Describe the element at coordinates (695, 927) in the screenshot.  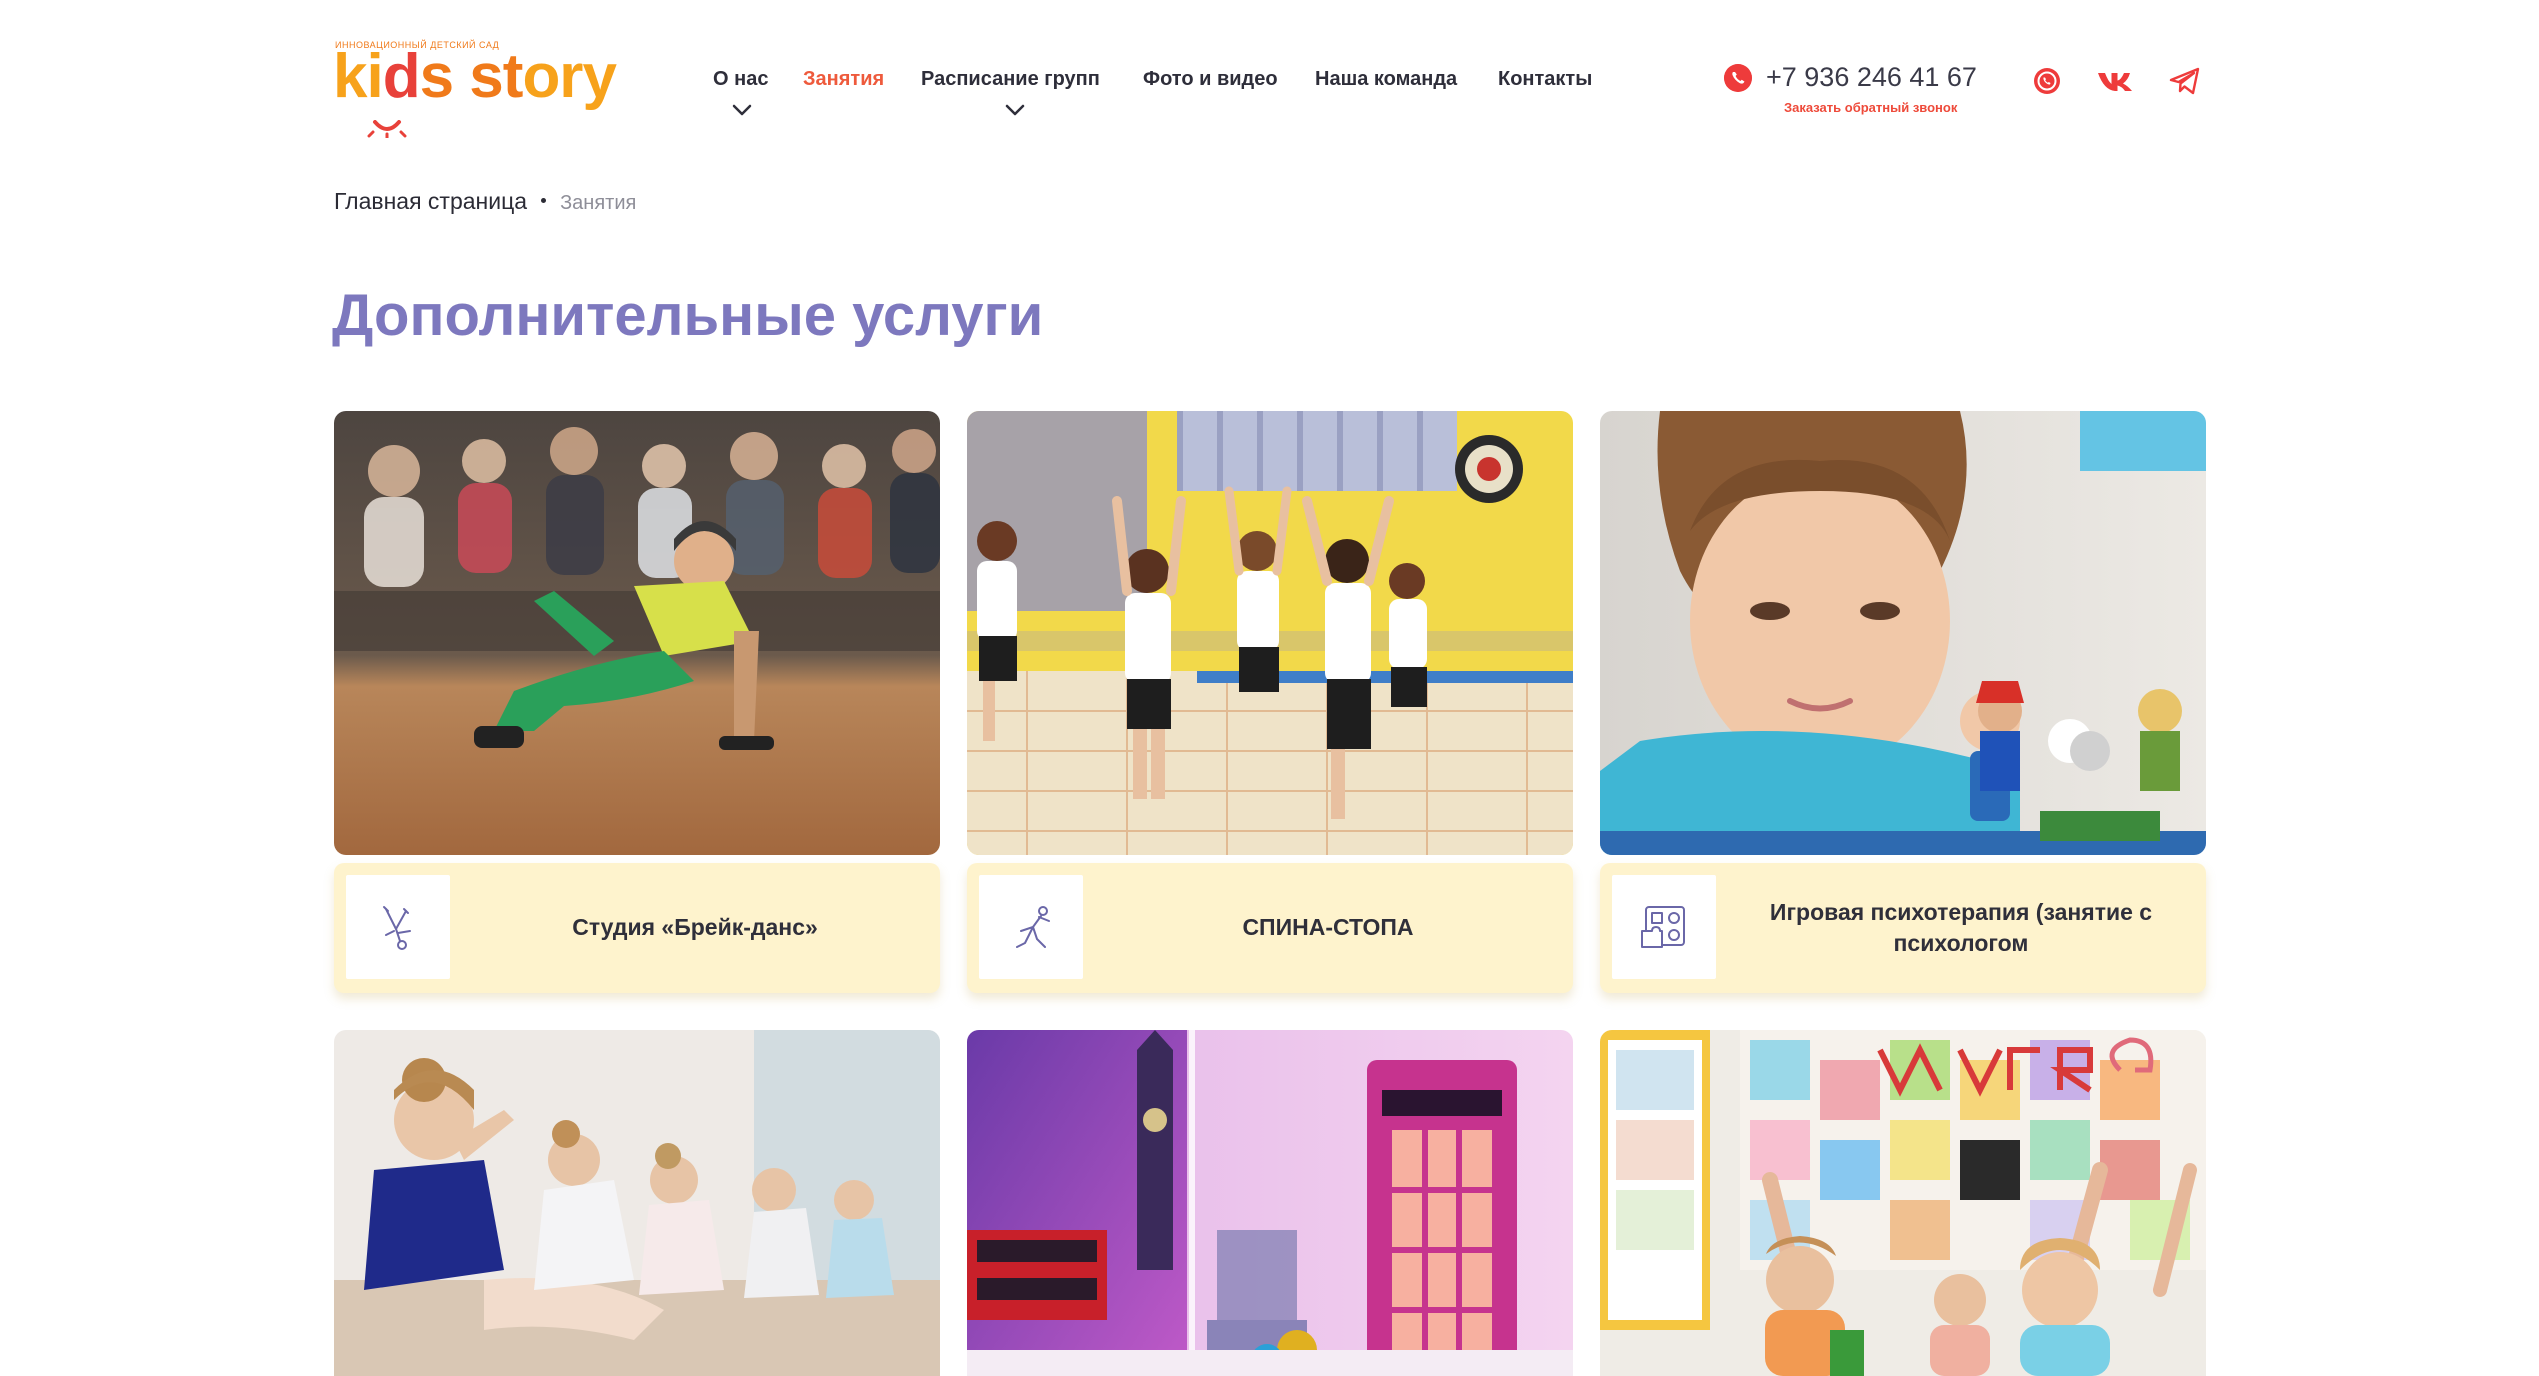
I see `card-title: Студия «Брейк-данс»` at that location.